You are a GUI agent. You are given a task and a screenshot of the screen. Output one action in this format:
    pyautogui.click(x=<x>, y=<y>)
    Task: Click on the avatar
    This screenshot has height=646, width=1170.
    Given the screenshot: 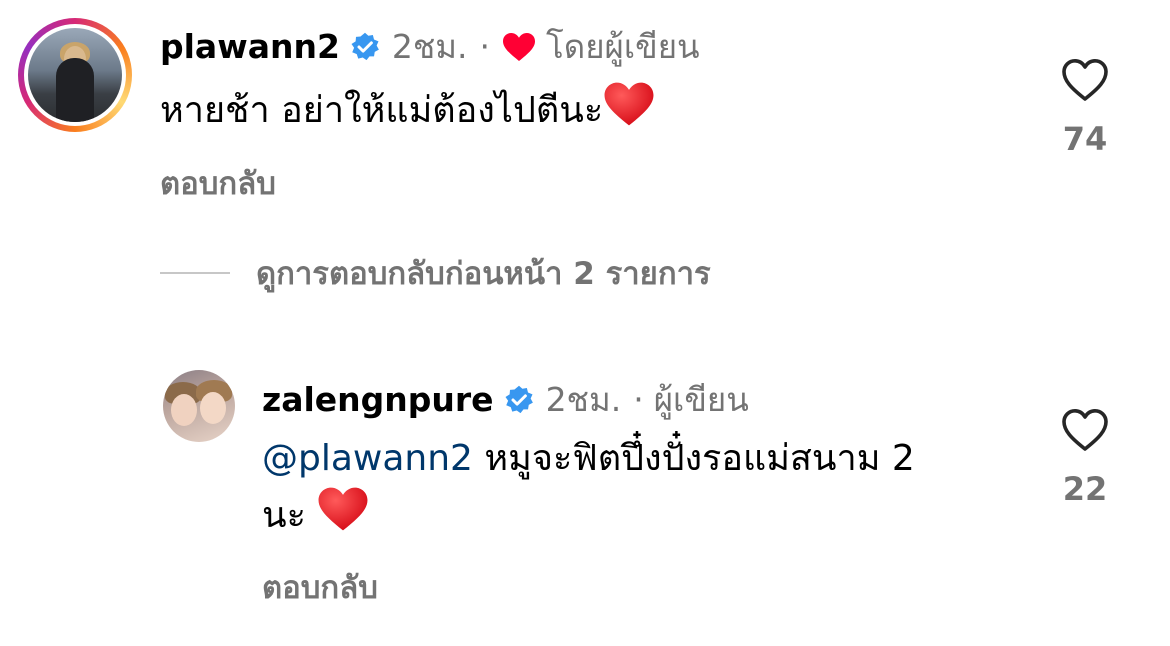 What is the action you would take?
    pyautogui.click(x=75, y=75)
    